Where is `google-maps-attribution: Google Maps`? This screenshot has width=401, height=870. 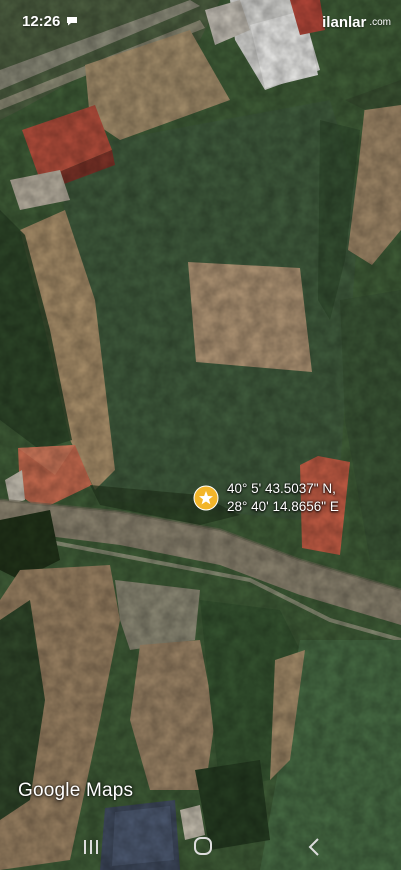 google-maps-attribution: Google Maps is located at coordinates (76, 790).